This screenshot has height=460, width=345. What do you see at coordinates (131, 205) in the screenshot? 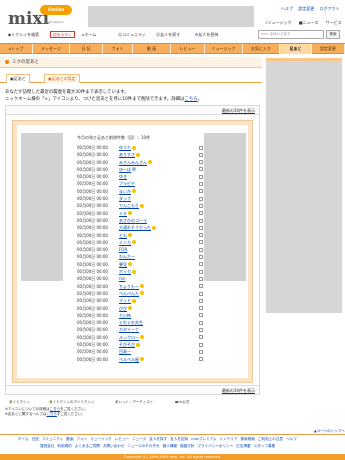
I see `visitor-name-link: でんこもり` at bounding box center [131, 205].